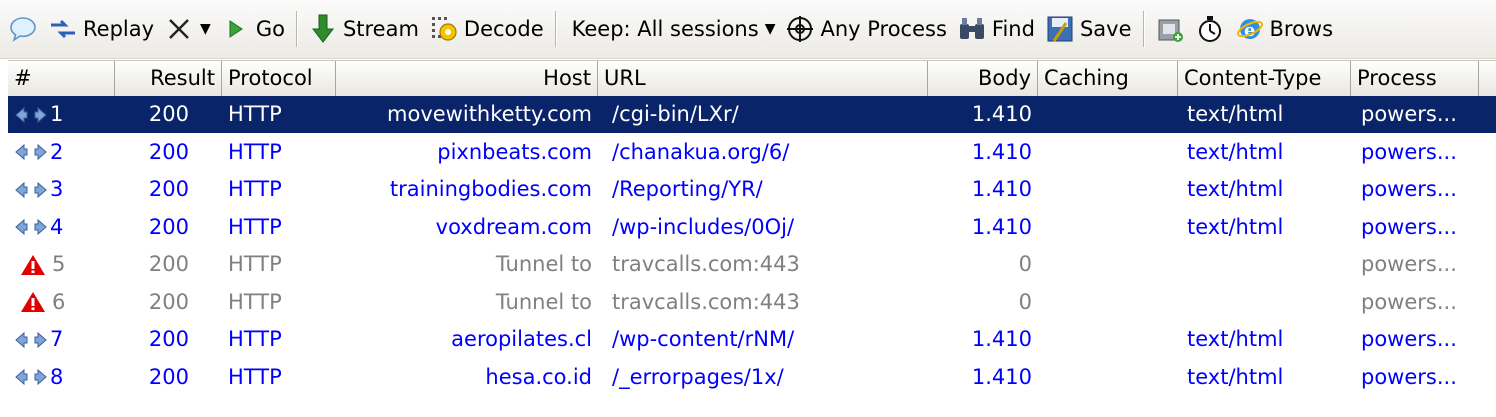 The image size is (1496, 417). I want to click on session-number-cell: 3, so click(61, 189).